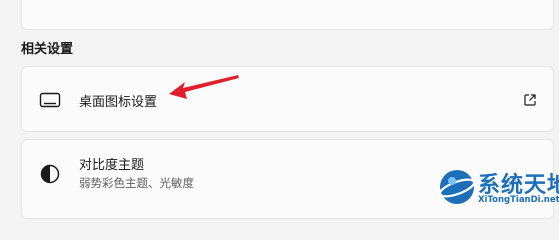  I want to click on watermark: 系统天地 XiTongTianDi.net, so click(498, 188).